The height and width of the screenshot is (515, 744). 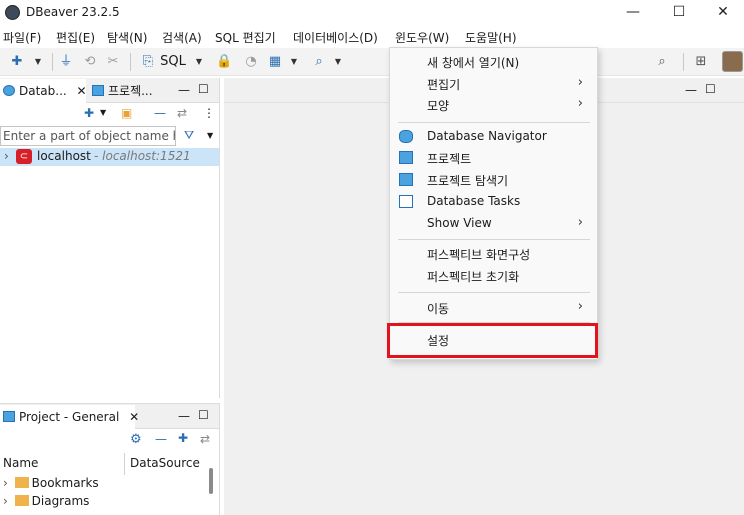 What do you see at coordinates (173, 62) in the screenshot?
I see `sql-button-label: SQL` at bounding box center [173, 62].